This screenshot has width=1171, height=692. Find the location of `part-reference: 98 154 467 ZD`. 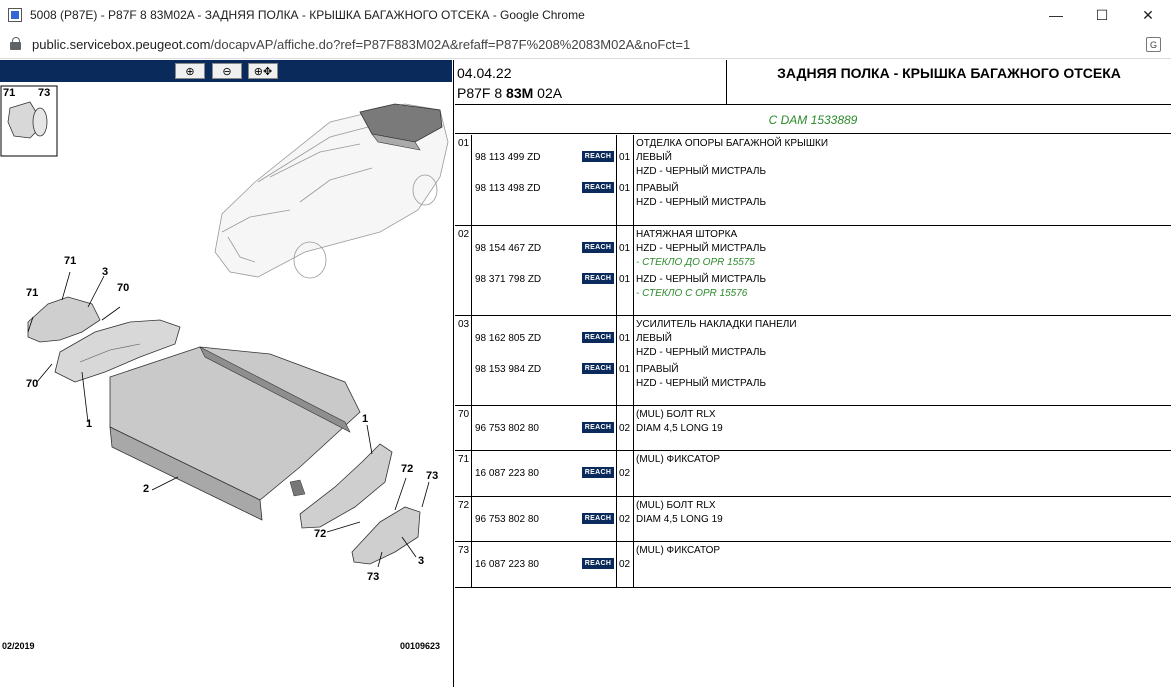

part-reference: 98 154 467 ZD is located at coordinates (508, 248).